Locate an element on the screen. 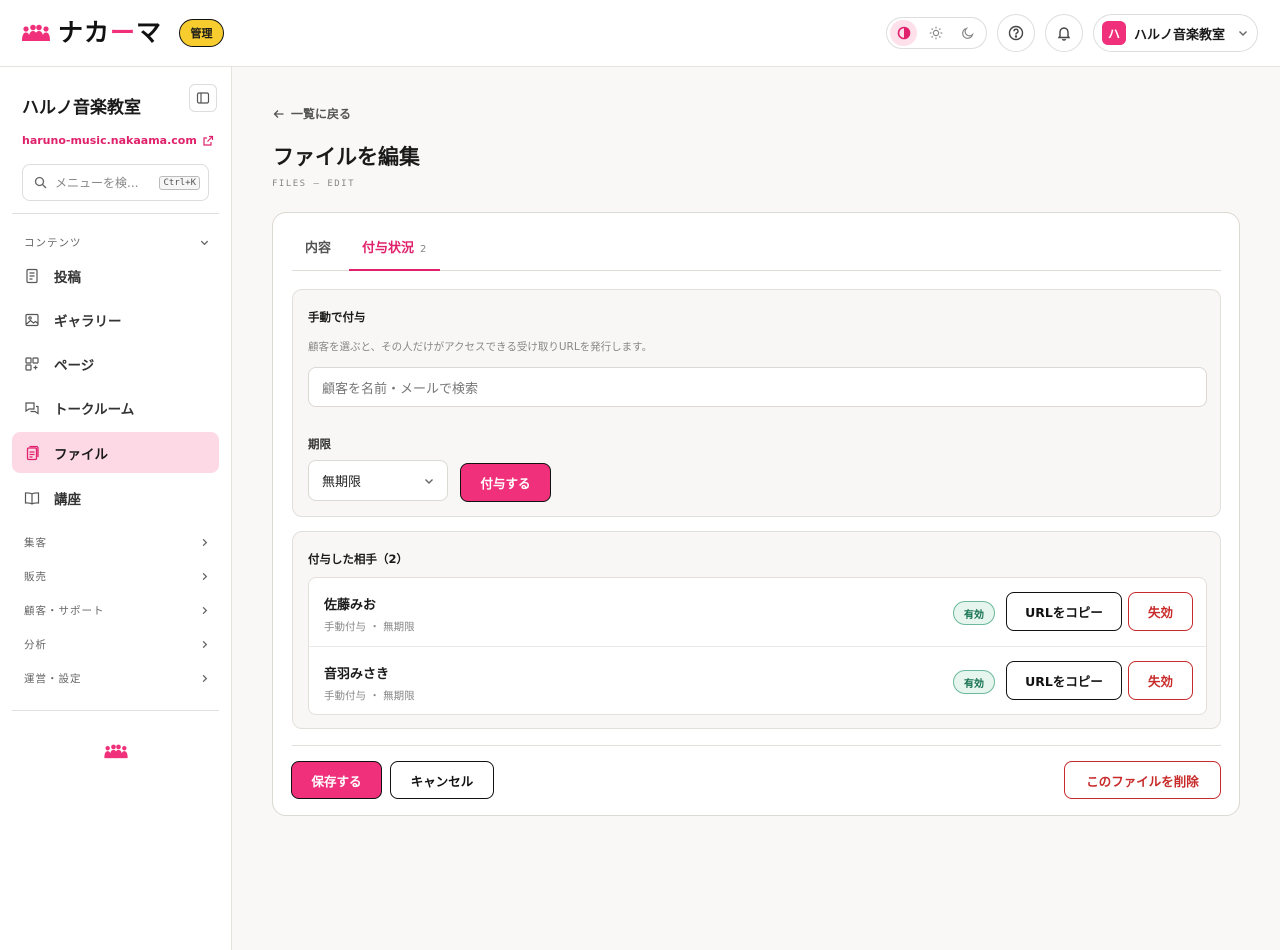  logo-text: ナカーマ is located at coordinates (110, 33).